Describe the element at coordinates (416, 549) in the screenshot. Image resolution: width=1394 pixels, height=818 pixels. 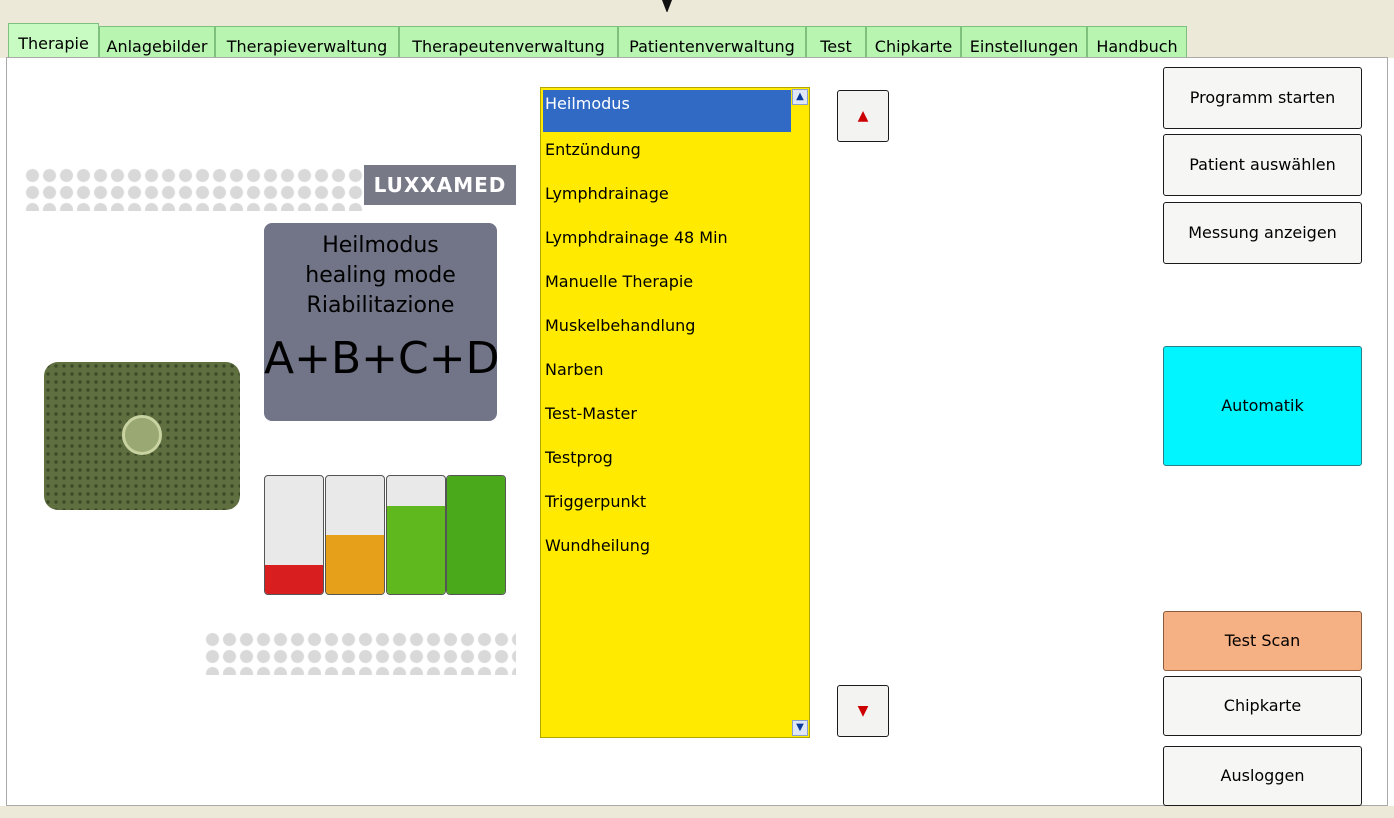
I see `battery-fill-high` at that location.